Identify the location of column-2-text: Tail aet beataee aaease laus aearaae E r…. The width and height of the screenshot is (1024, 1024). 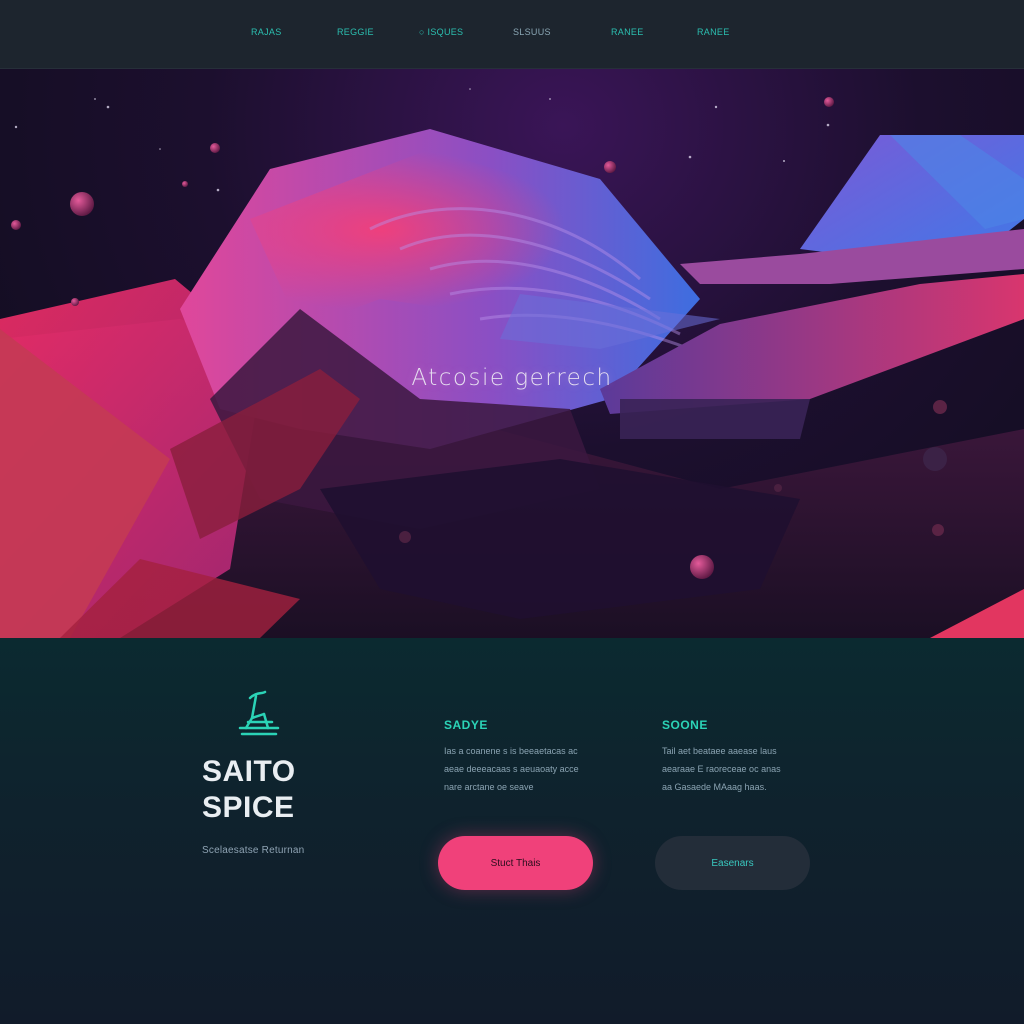
(737, 769).